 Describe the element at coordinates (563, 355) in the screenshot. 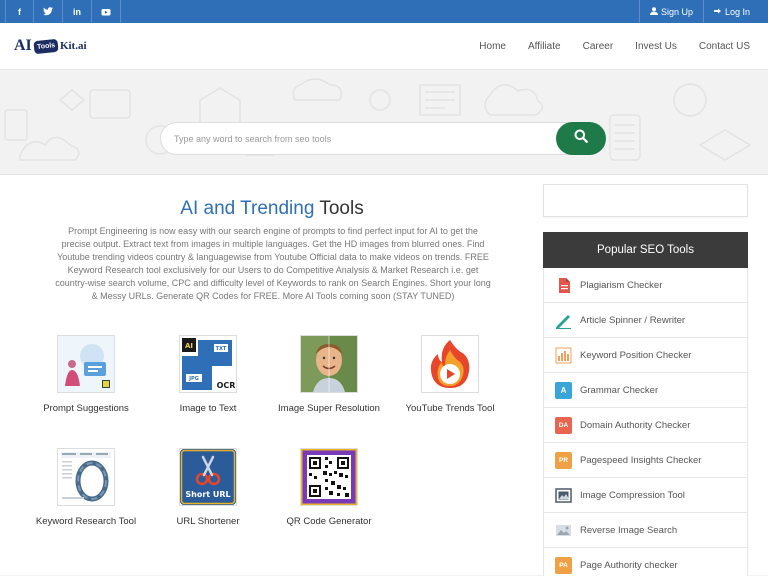

I see `bar-chart-icon` at that location.